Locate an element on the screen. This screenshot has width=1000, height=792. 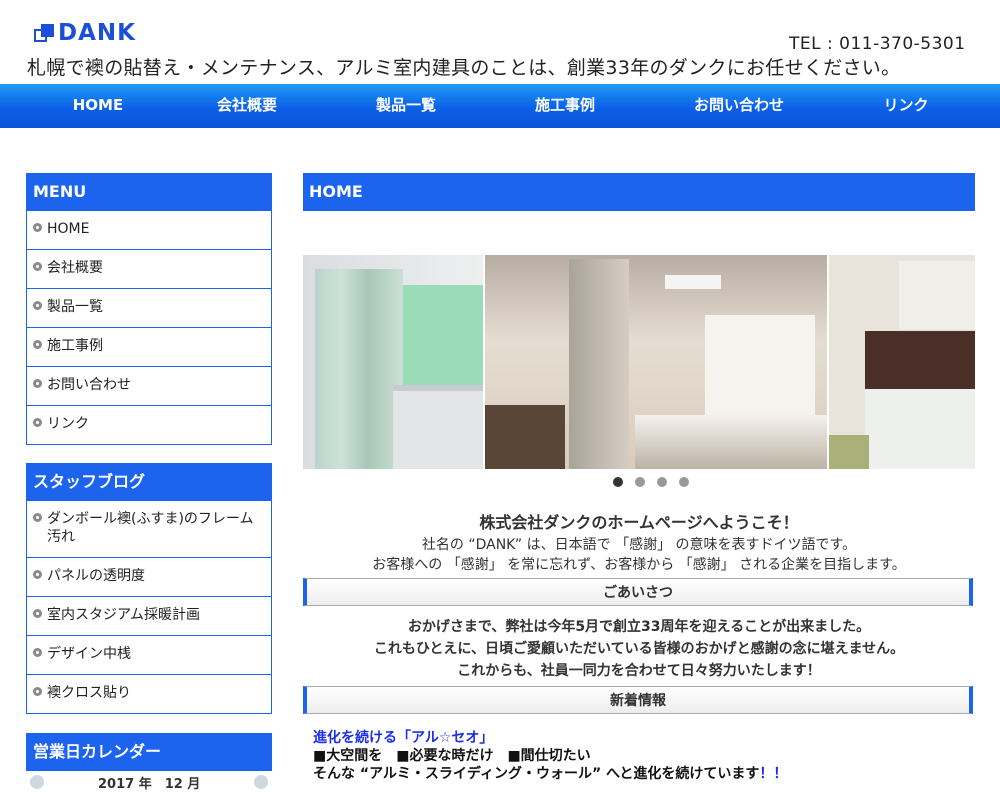
blog-item-label: 襖クロス貼り is located at coordinates (89, 693).